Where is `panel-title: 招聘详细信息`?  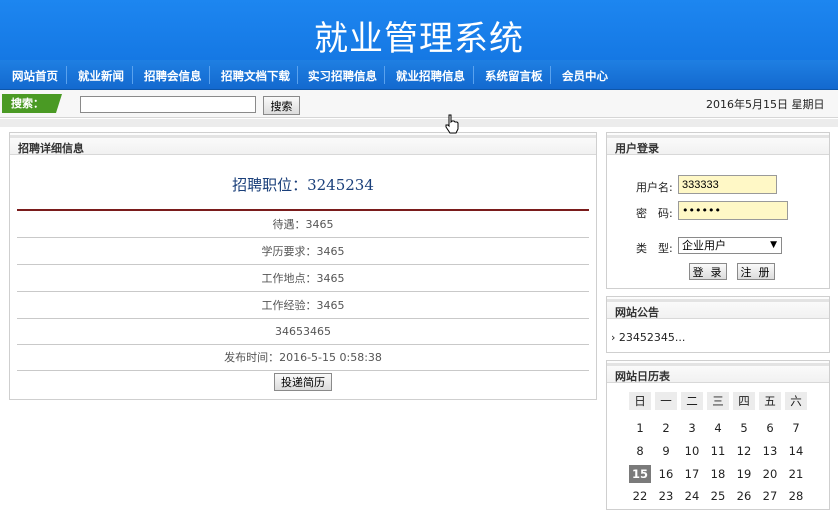 panel-title: 招聘详细信息 is located at coordinates (51, 148).